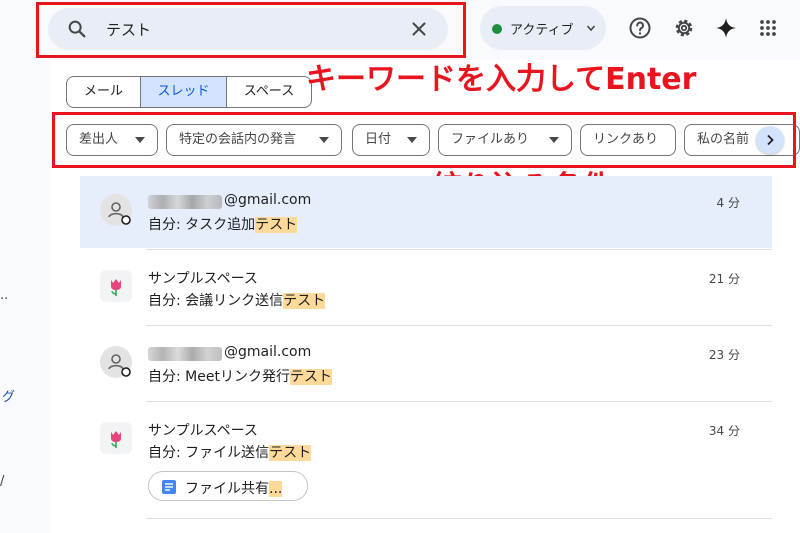 The width and height of the screenshot is (800, 533). Describe the element at coordinates (640, 28) in the screenshot. I see `help-icon` at that location.